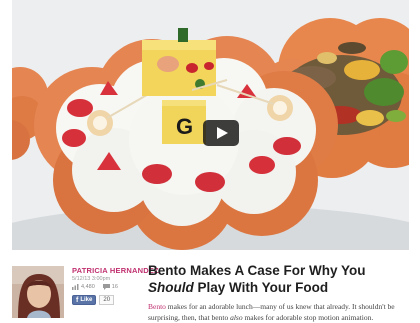  I want to click on bento-link: Bento, so click(157, 306).